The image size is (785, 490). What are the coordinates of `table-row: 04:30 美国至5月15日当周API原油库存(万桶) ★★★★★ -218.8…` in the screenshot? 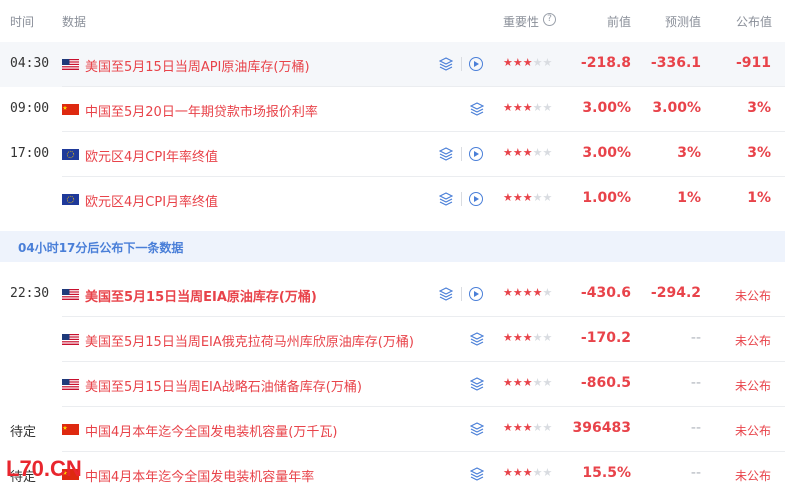 It's located at (392, 64).